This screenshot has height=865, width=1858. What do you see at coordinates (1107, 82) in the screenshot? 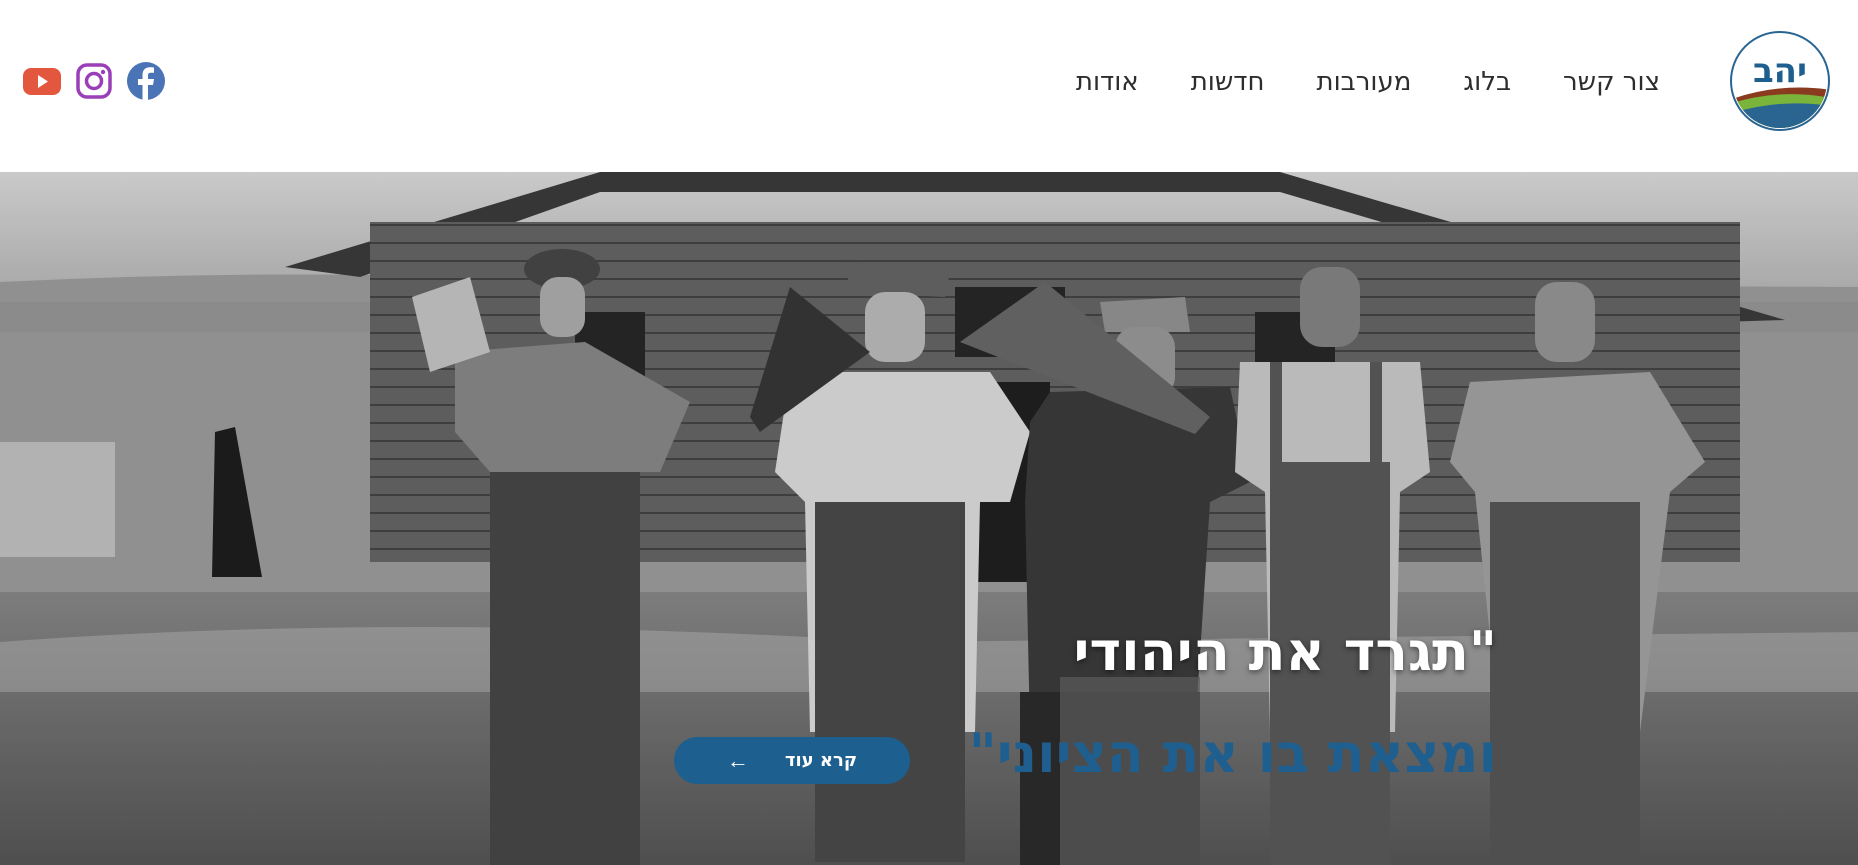
I see `nav-item-about: אודות` at bounding box center [1107, 82].